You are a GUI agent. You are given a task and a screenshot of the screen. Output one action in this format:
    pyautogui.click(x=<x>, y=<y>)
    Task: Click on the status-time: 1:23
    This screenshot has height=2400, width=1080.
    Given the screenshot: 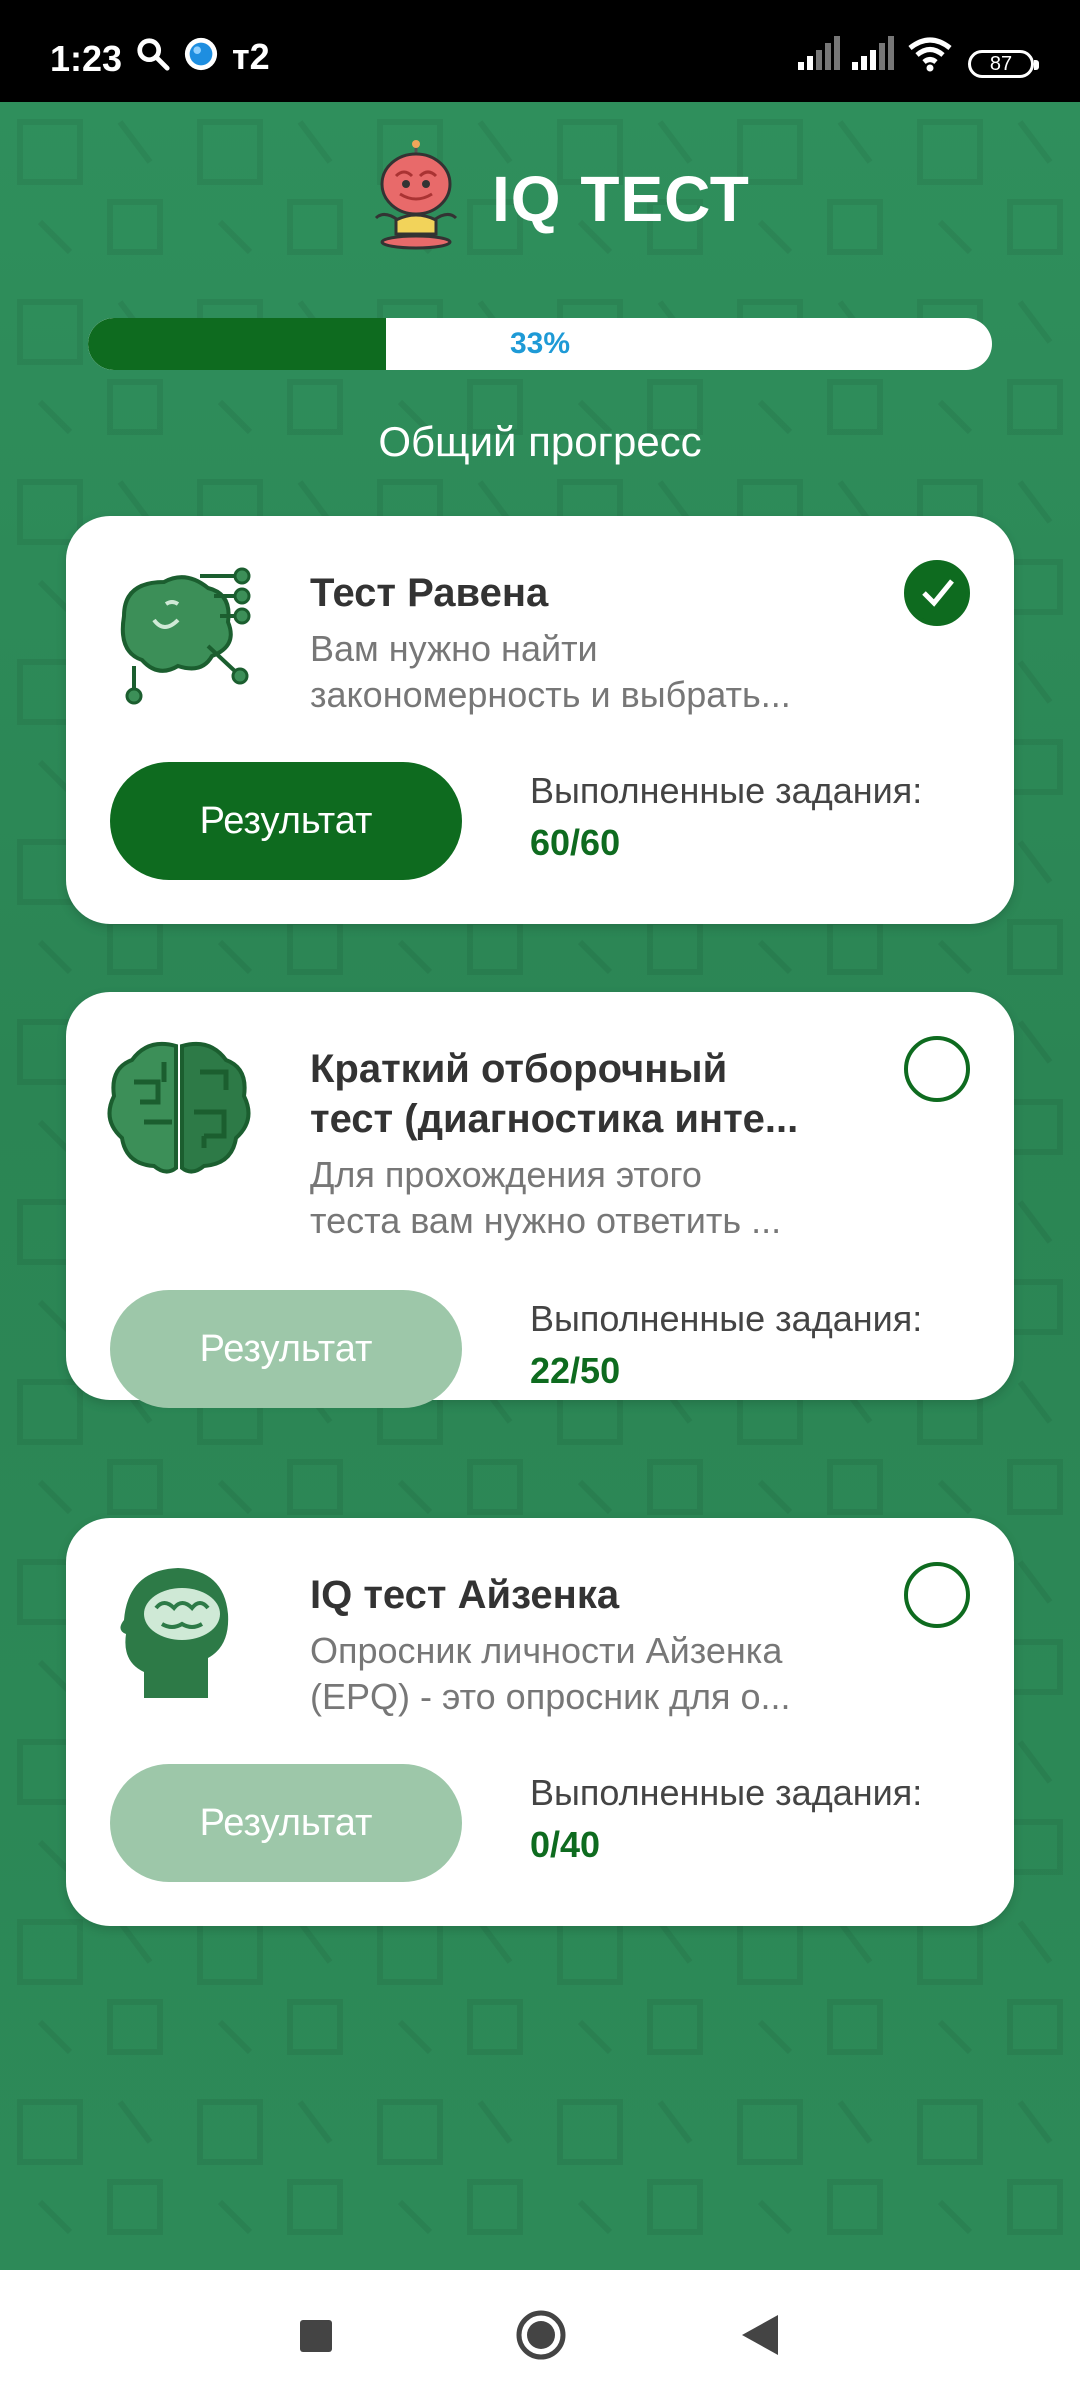 What is the action you would take?
    pyautogui.click(x=86, y=58)
    